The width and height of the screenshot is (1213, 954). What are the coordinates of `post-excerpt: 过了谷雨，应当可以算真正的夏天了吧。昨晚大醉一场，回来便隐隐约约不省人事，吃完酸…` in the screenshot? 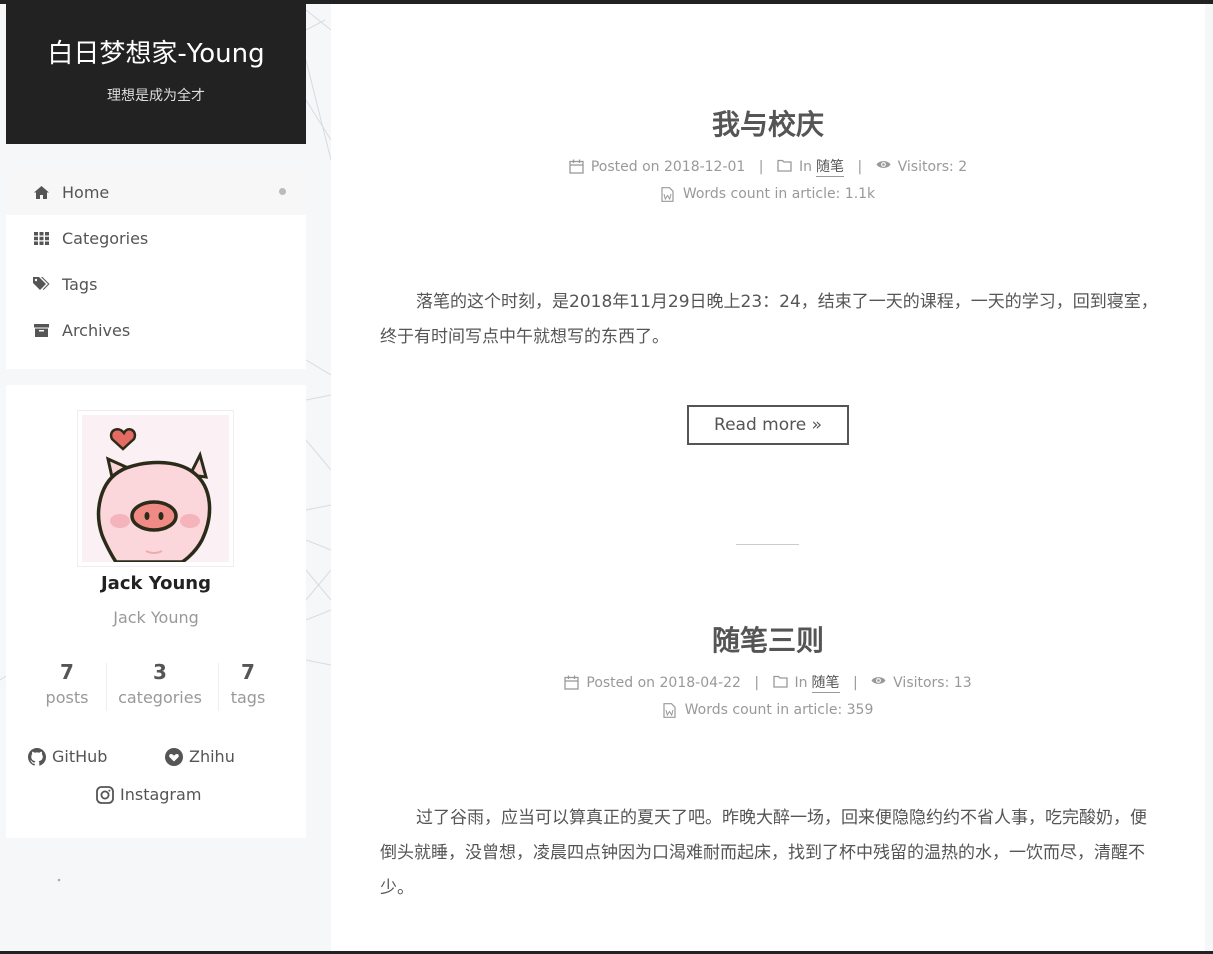 It's located at (763, 853).